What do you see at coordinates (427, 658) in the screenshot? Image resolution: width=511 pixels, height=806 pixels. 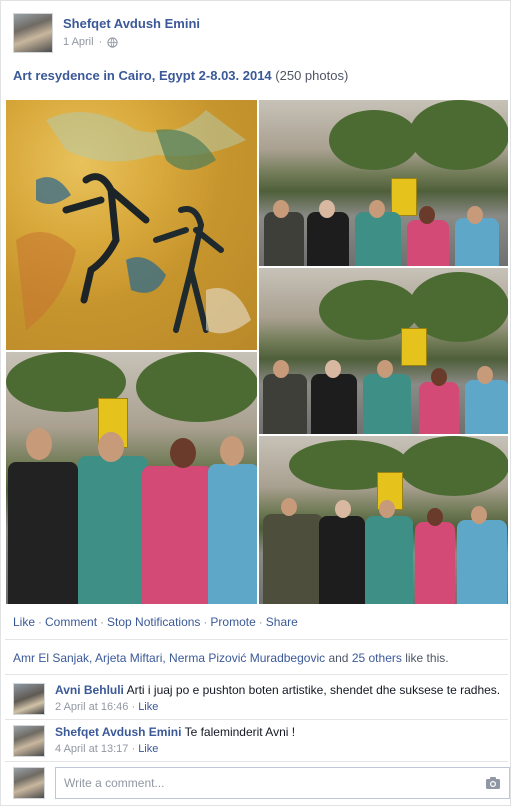 I see `likes-suffix: like this.` at bounding box center [427, 658].